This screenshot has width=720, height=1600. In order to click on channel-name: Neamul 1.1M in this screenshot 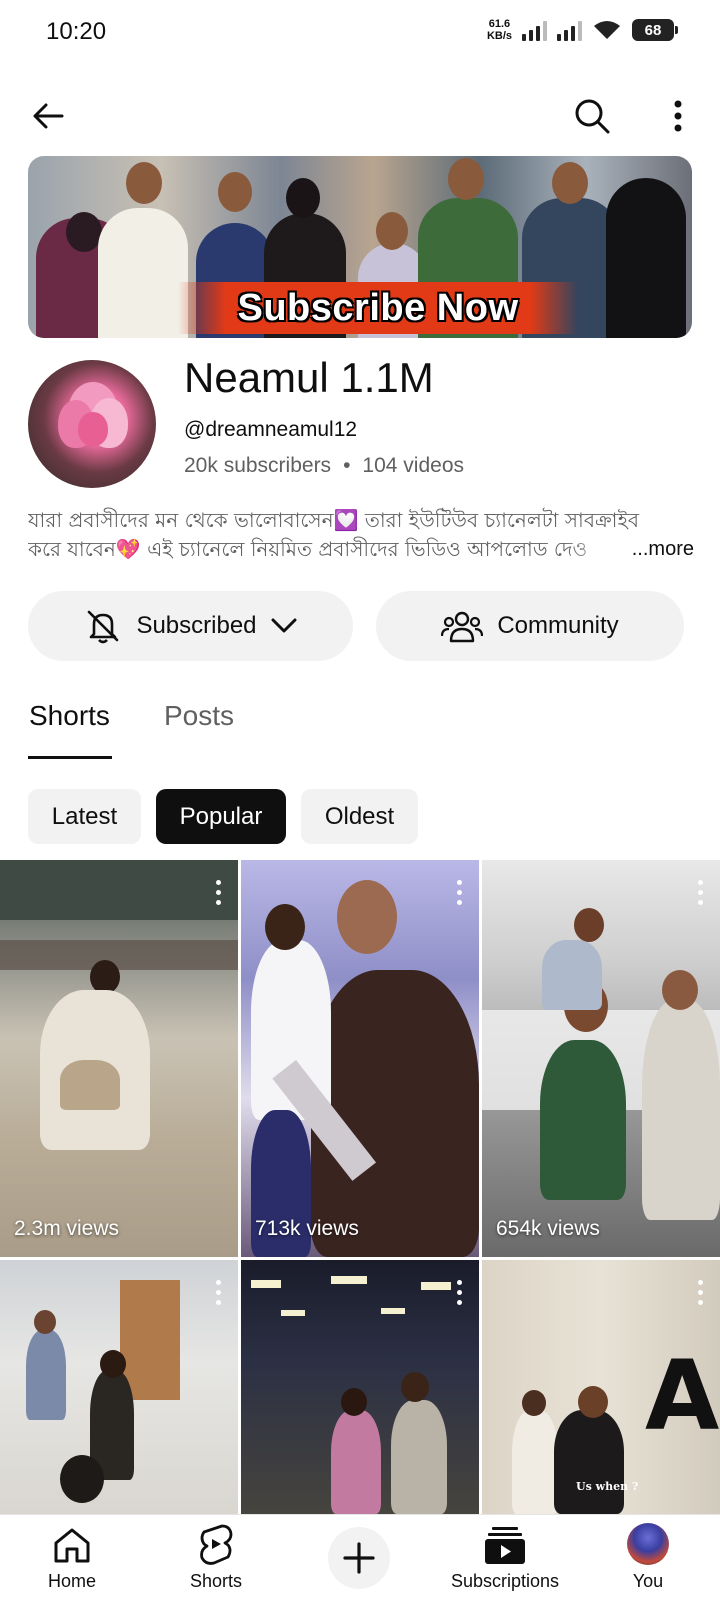, I will do `click(309, 377)`.